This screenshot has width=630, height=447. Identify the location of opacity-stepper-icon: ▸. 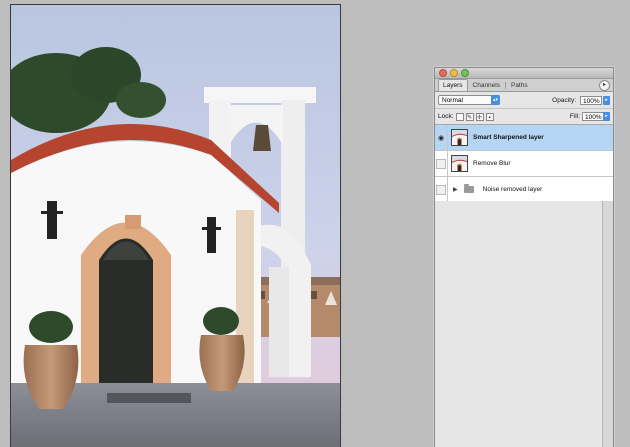
(606, 100).